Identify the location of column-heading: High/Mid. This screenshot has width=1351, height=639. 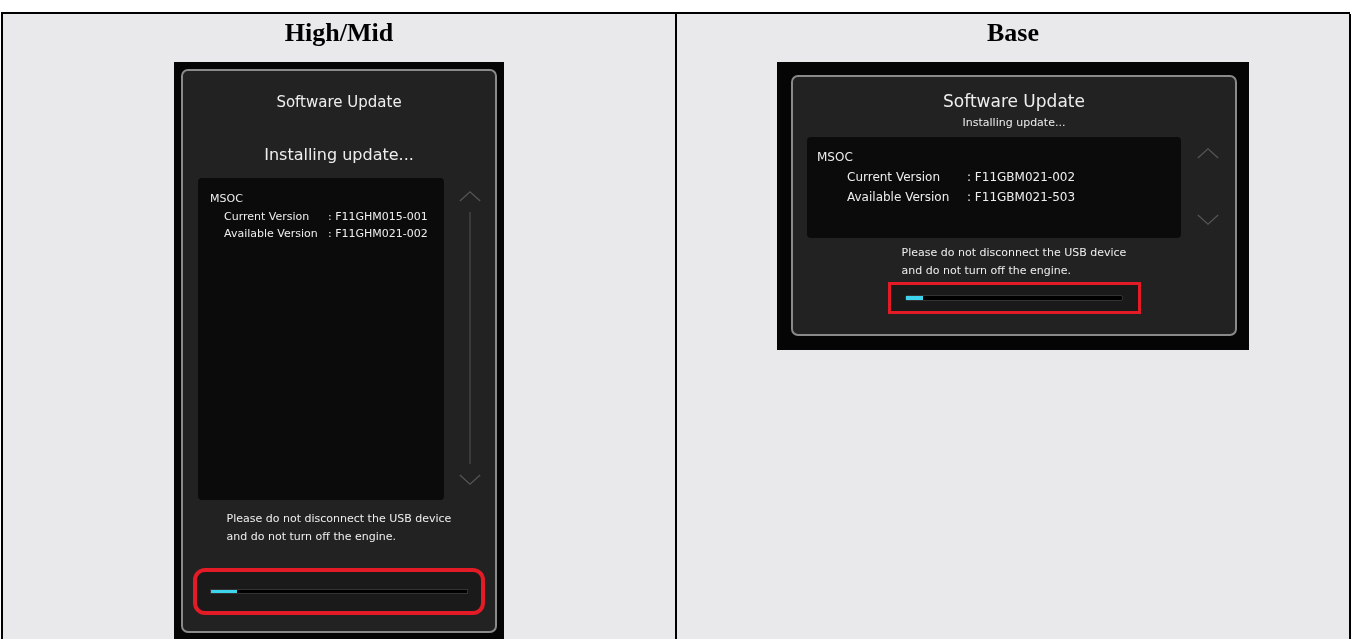
(340, 33).